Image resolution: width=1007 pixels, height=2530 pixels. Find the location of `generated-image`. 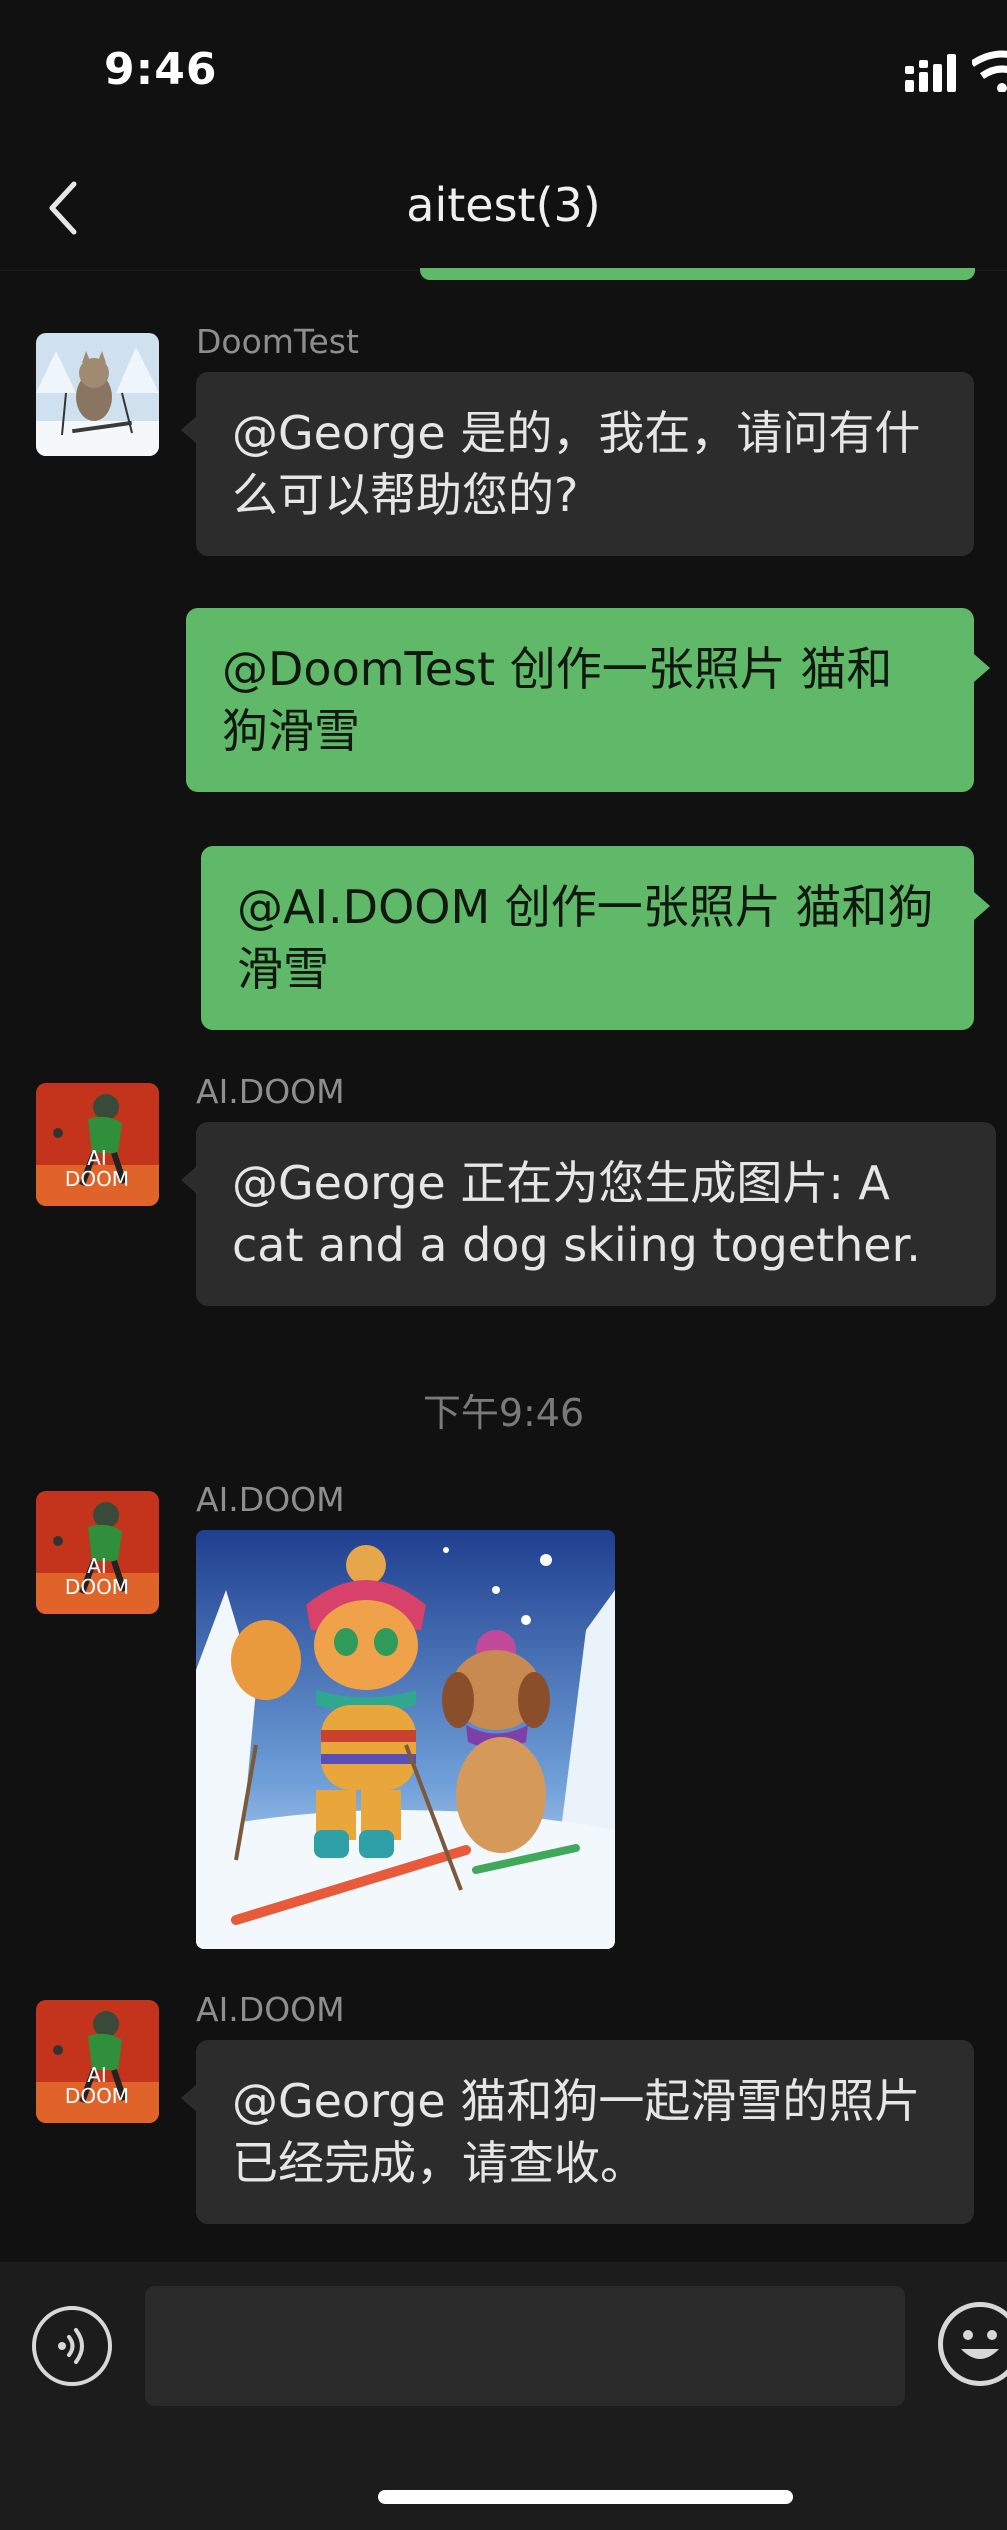

generated-image is located at coordinates (405, 1739).